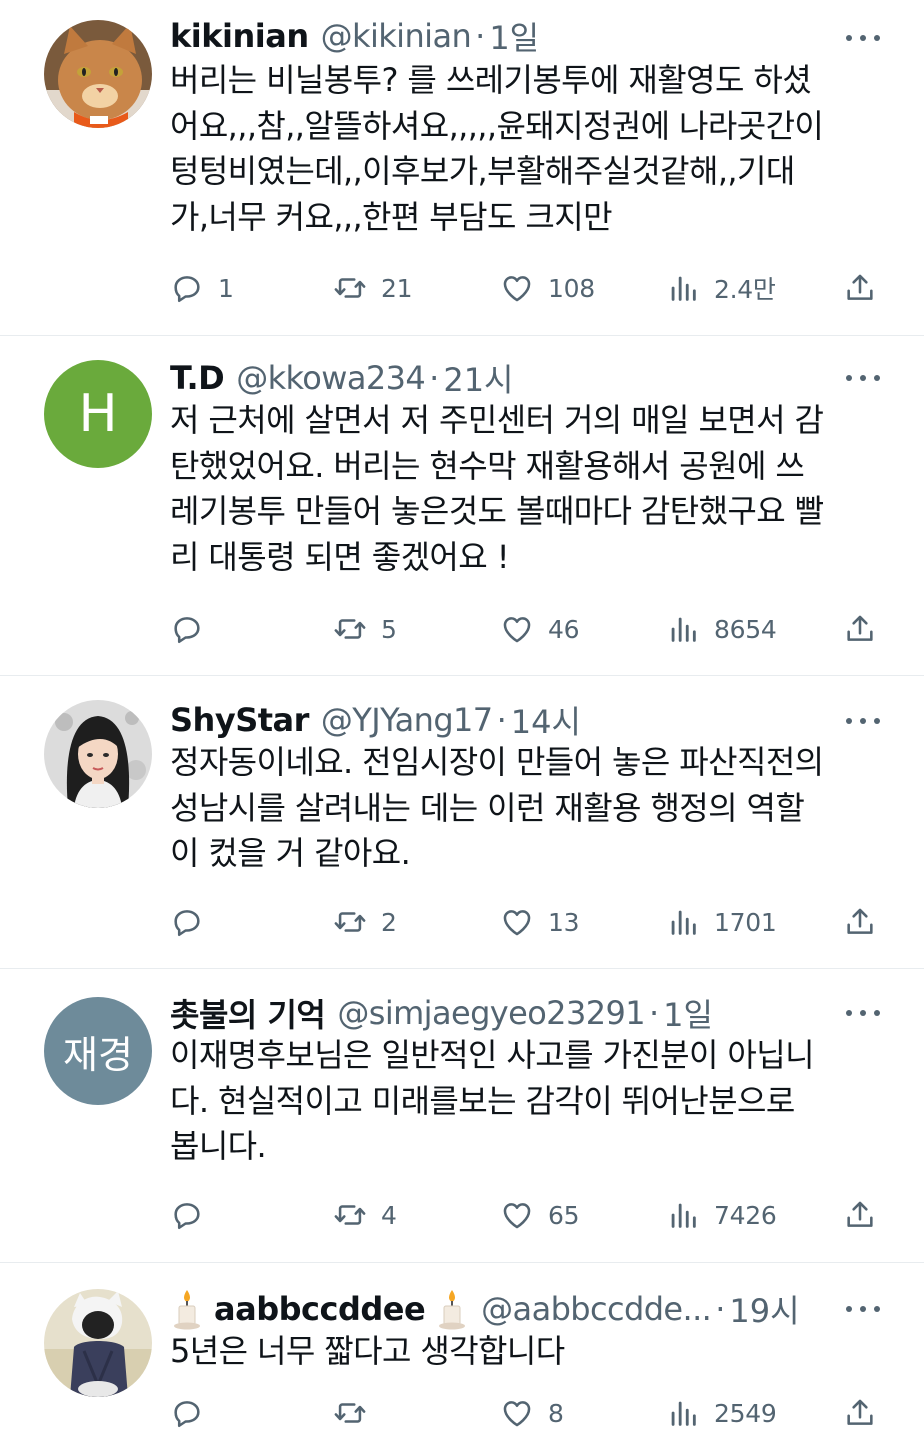  I want to click on view-count: 1701, so click(745, 922).